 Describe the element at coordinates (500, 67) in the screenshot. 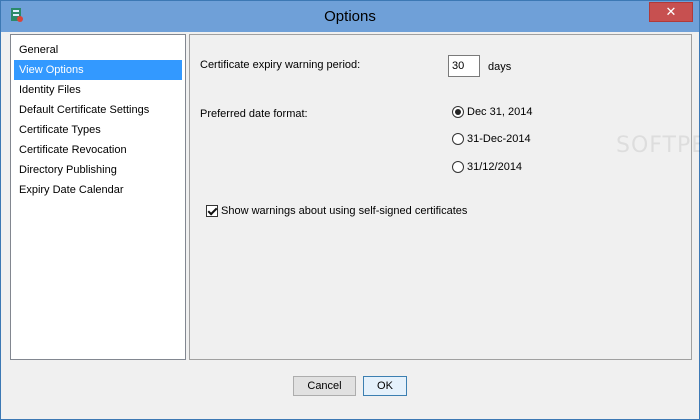

I see `expiry-unit-label: days` at that location.